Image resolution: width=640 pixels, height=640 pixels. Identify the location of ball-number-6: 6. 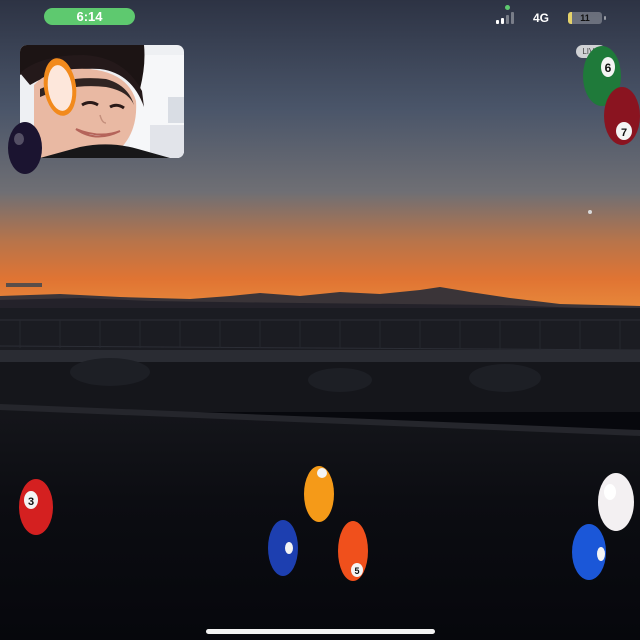
(608, 68).